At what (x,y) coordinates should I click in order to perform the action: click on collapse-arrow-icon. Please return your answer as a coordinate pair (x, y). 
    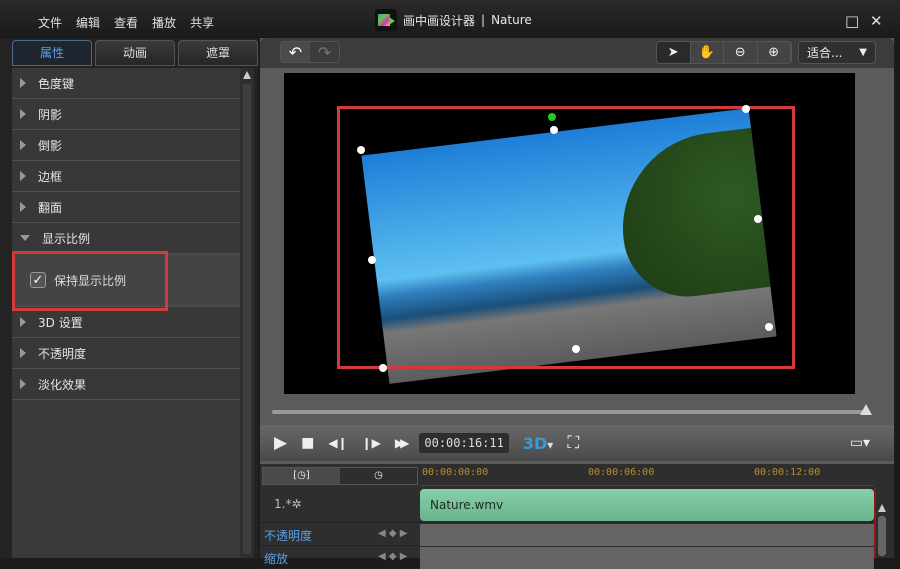
    Looking at the image, I should click on (25, 238).